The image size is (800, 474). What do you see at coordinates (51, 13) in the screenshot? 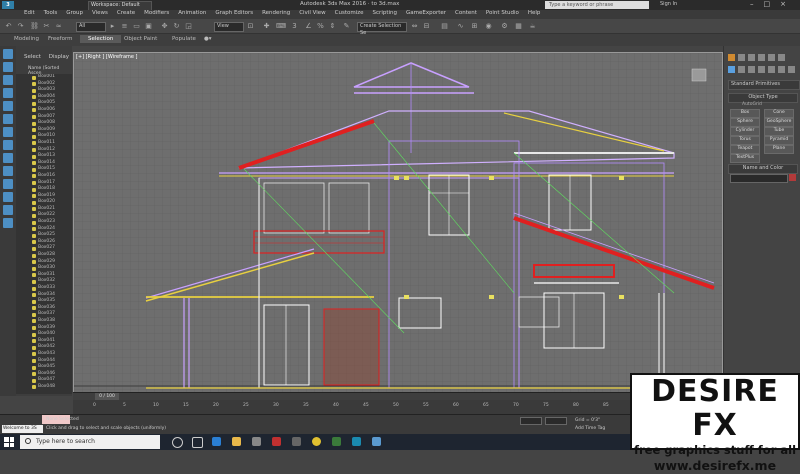
I see `menu-item-tools: Tools` at bounding box center [51, 13].